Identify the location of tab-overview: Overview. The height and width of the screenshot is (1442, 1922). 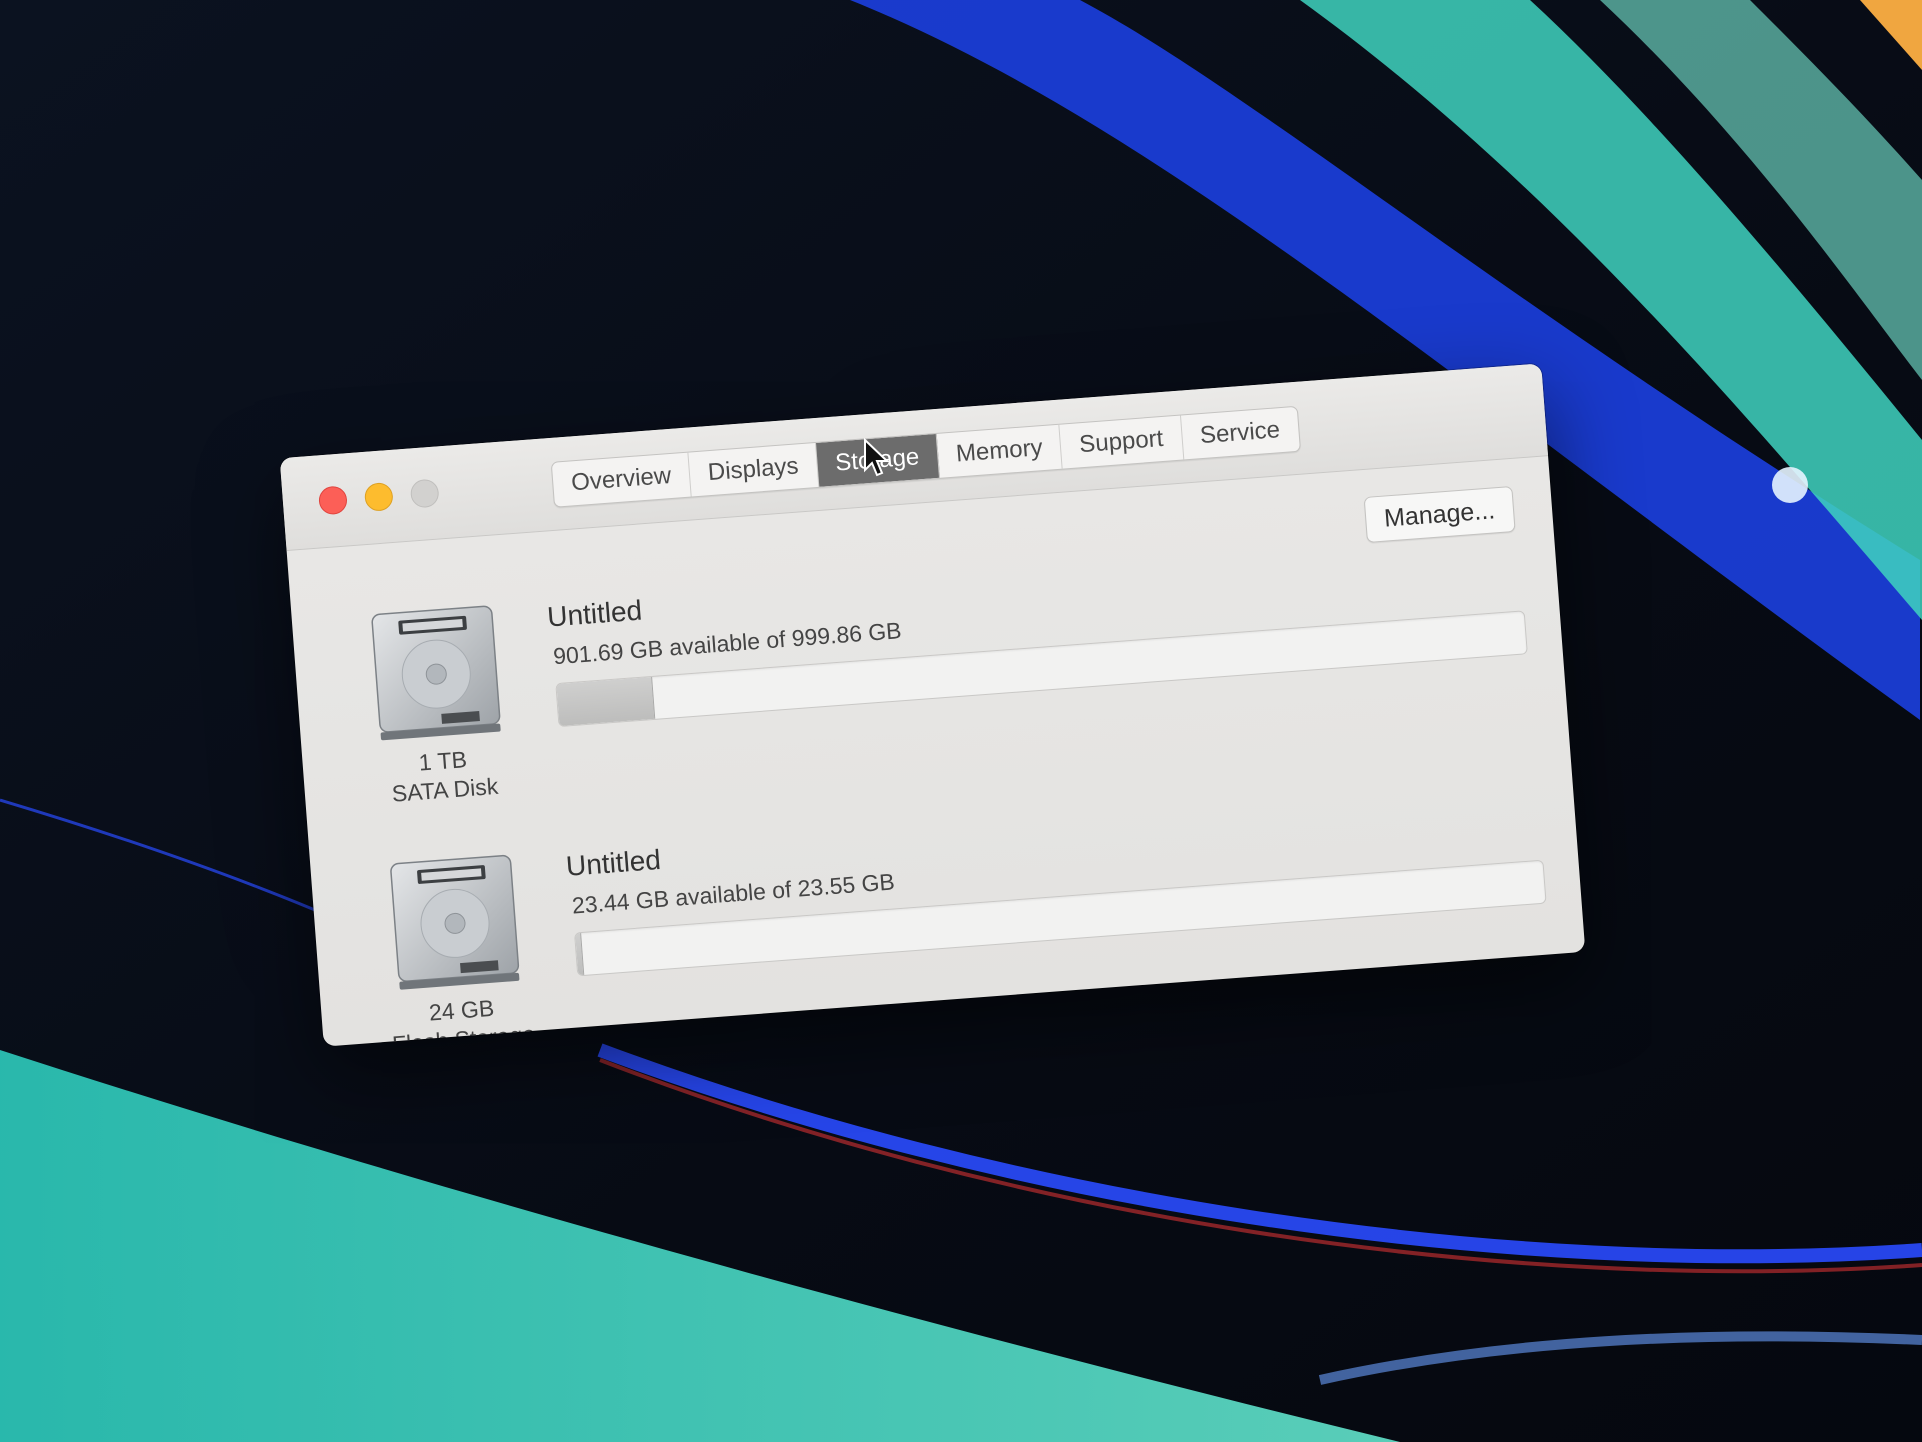
(621, 479).